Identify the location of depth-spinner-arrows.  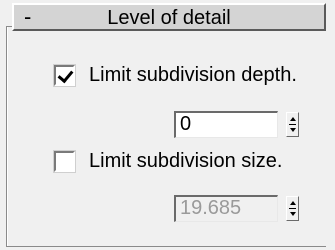
(292, 124).